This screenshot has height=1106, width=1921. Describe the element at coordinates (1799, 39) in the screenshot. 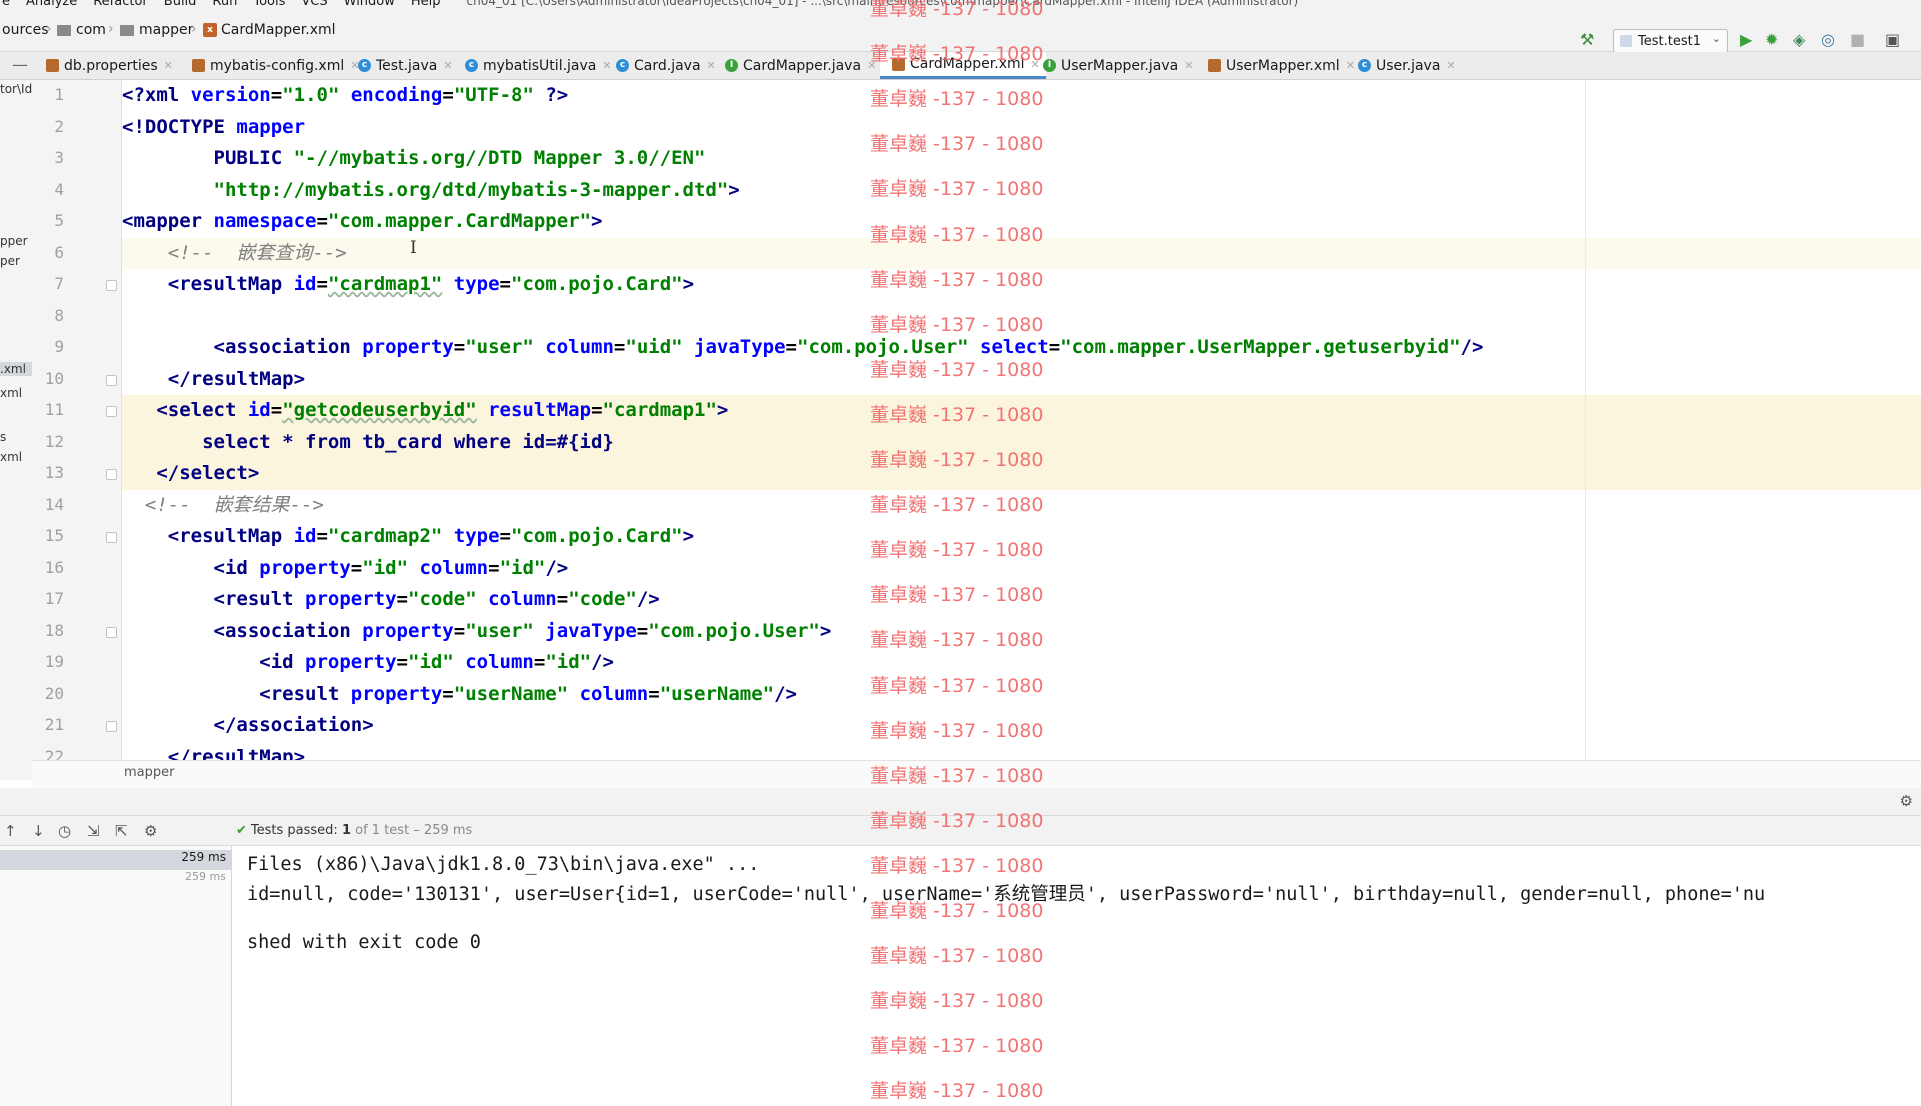

I see `coverage-icon: ◈` at that location.